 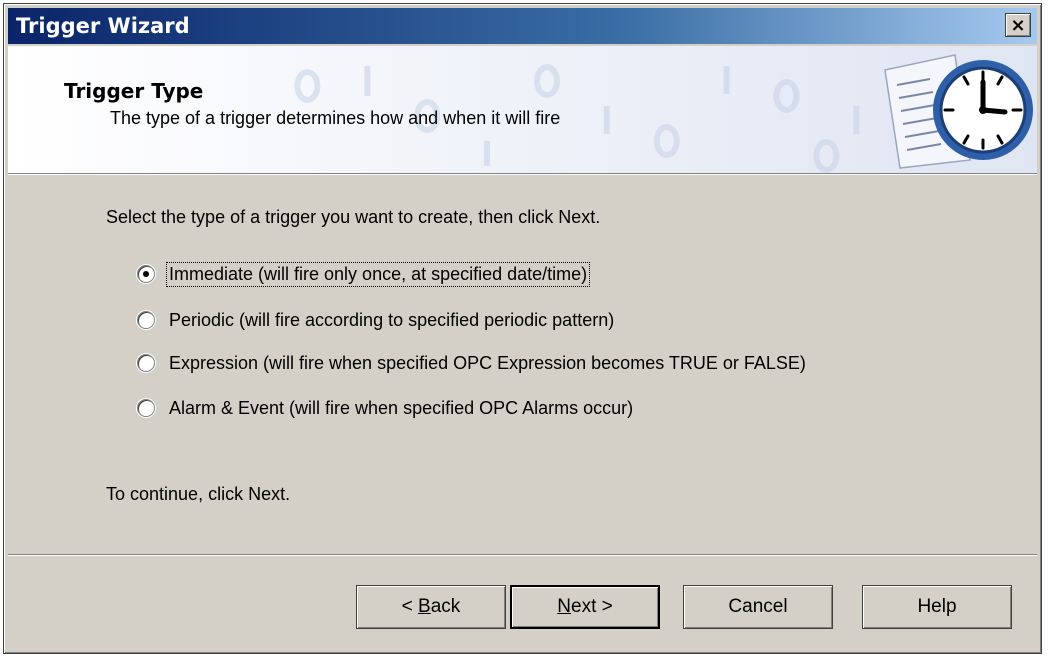 I want to click on title-bar: Trigger Wizard ×, so click(x=522, y=26).